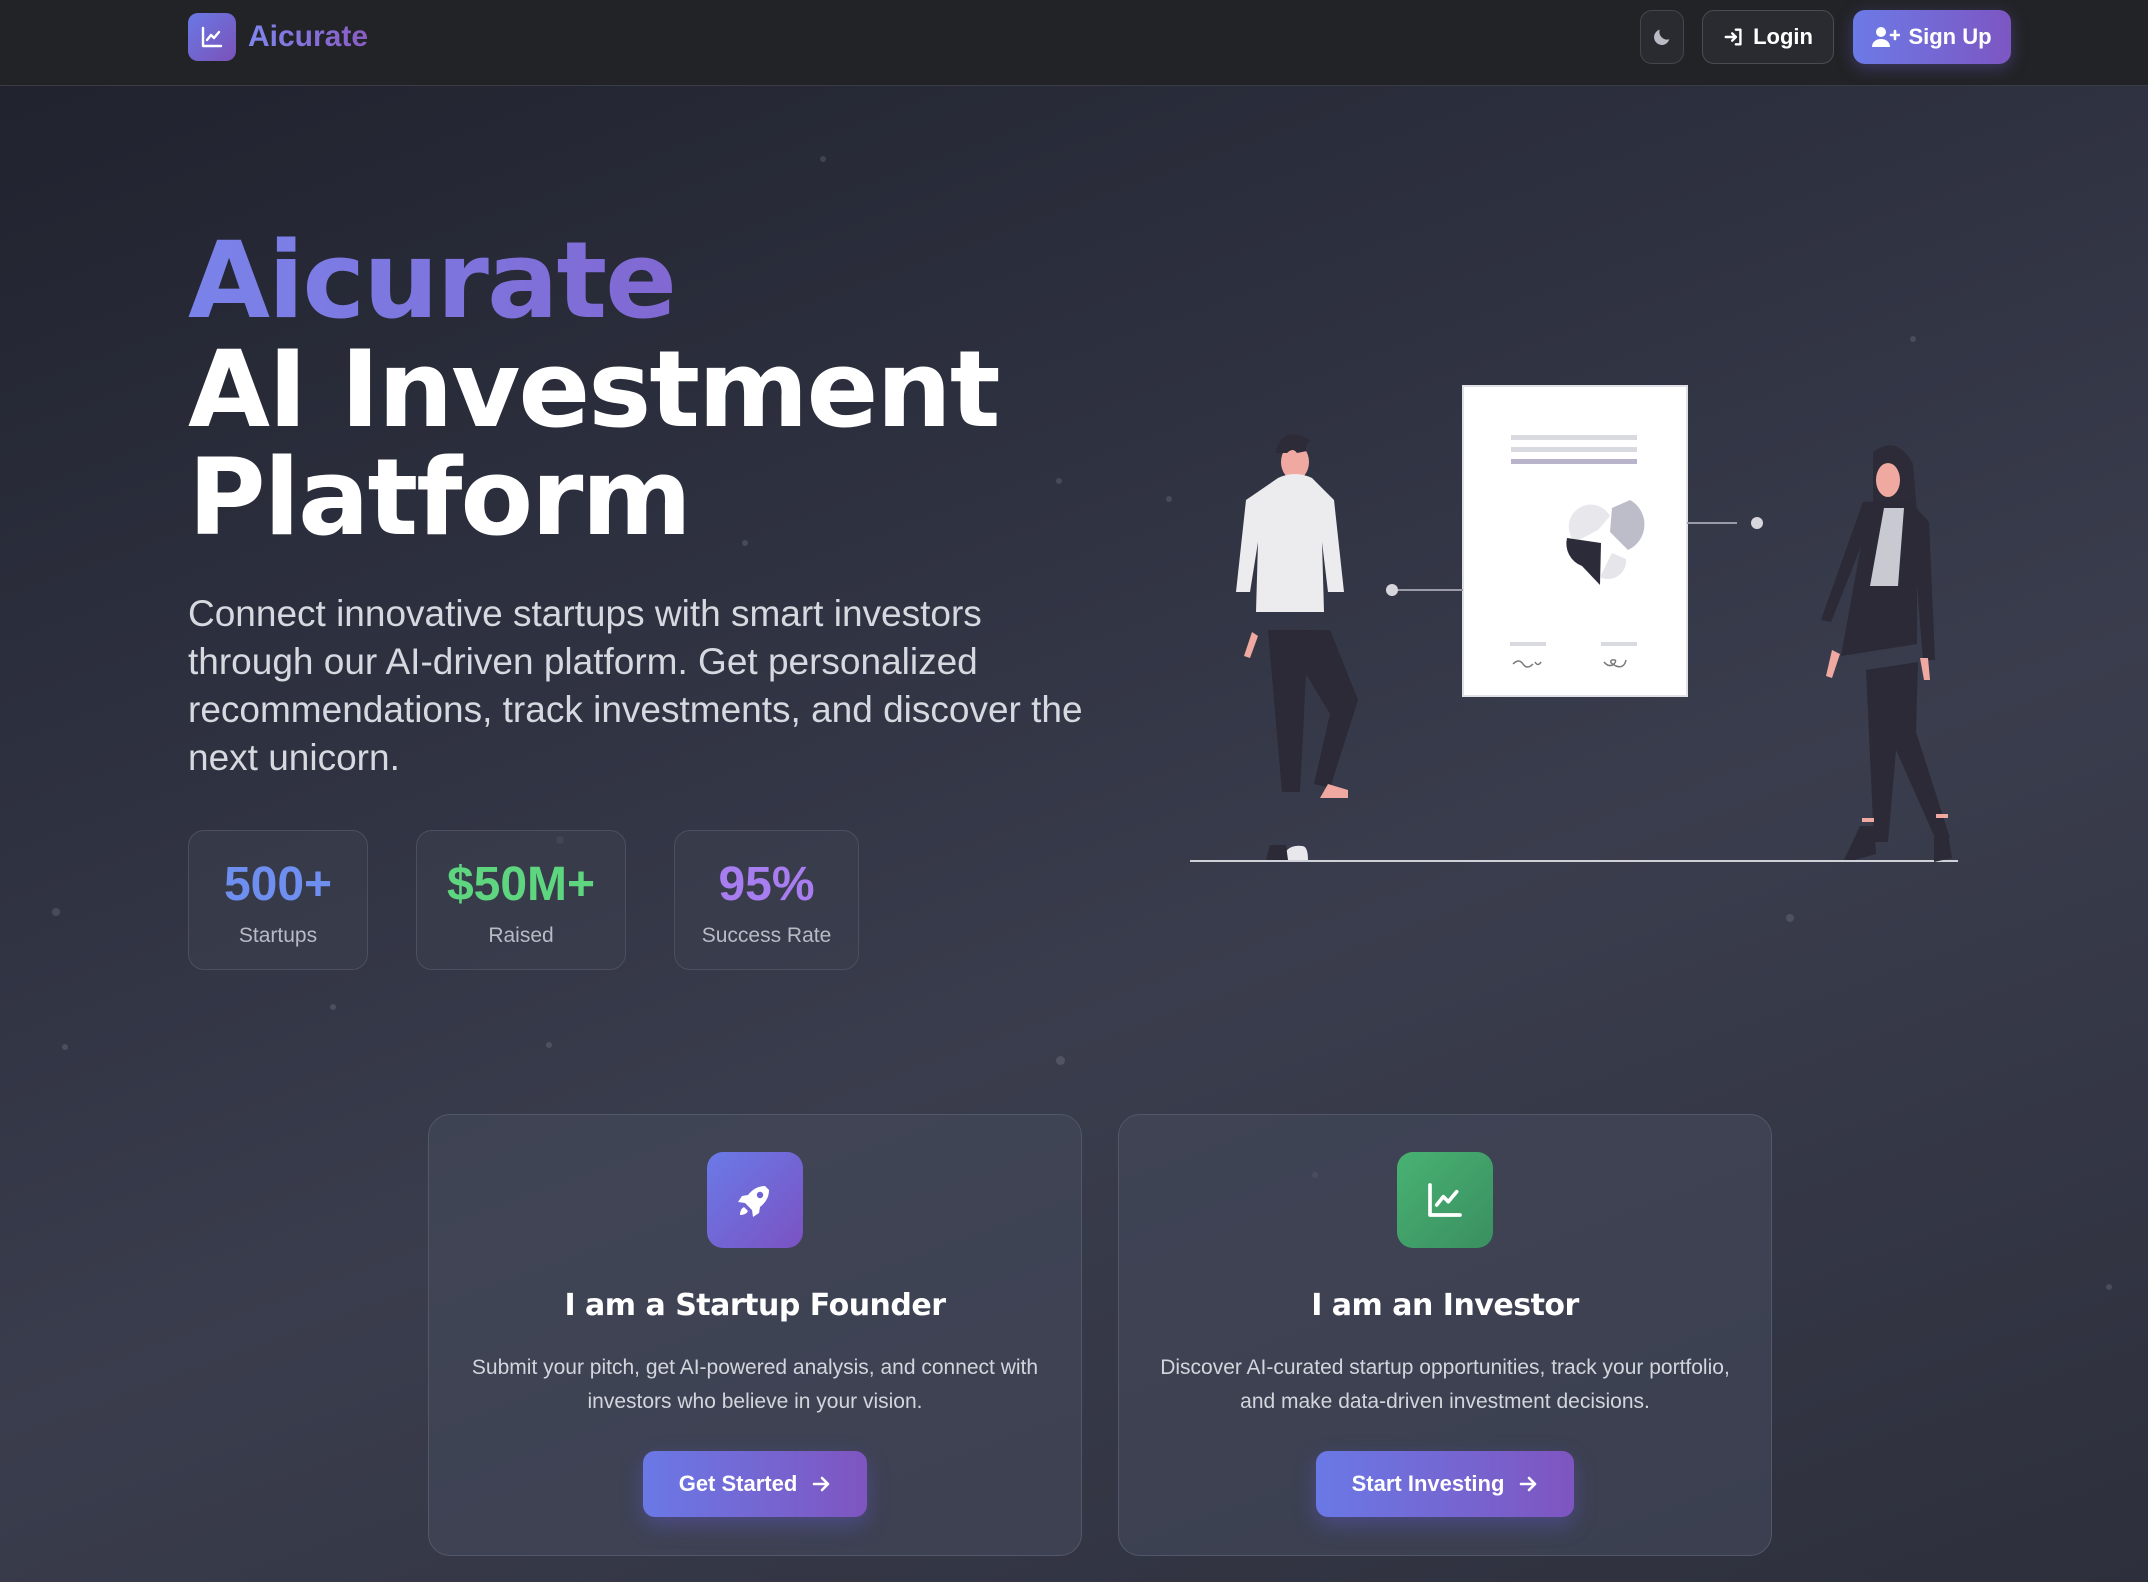 This screenshot has width=2148, height=1582. Describe the element at coordinates (521, 935) in the screenshot. I see `stat-label: Raised` at that location.